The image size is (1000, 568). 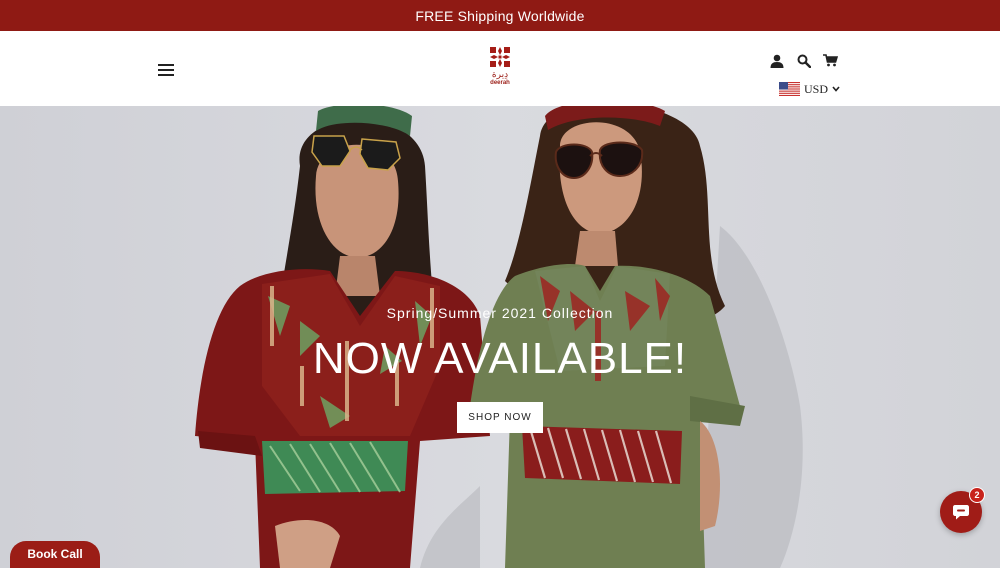 What do you see at coordinates (804, 61) in the screenshot?
I see `search-icon` at bounding box center [804, 61].